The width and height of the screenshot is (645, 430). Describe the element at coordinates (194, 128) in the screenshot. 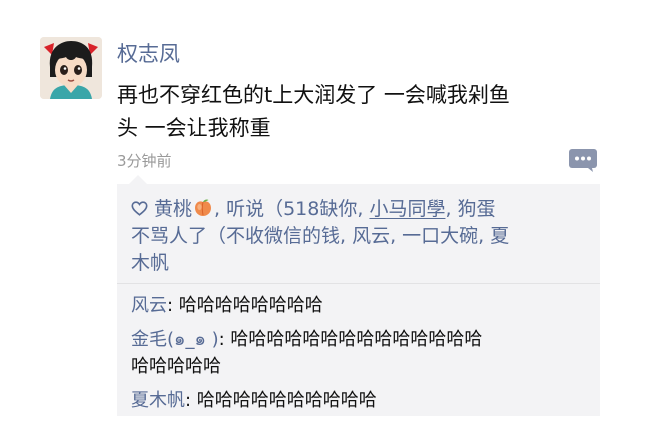

I see `post-content-line: 头 一会让我称重` at that location.